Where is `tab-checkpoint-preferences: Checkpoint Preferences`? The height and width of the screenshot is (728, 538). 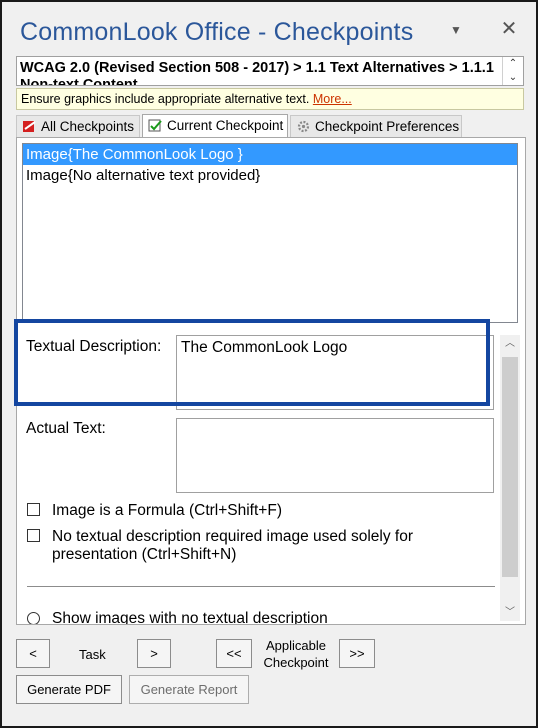 tab-checkpoint-preferences: Checkpoint Preferences is located at coordinates (376, 126).